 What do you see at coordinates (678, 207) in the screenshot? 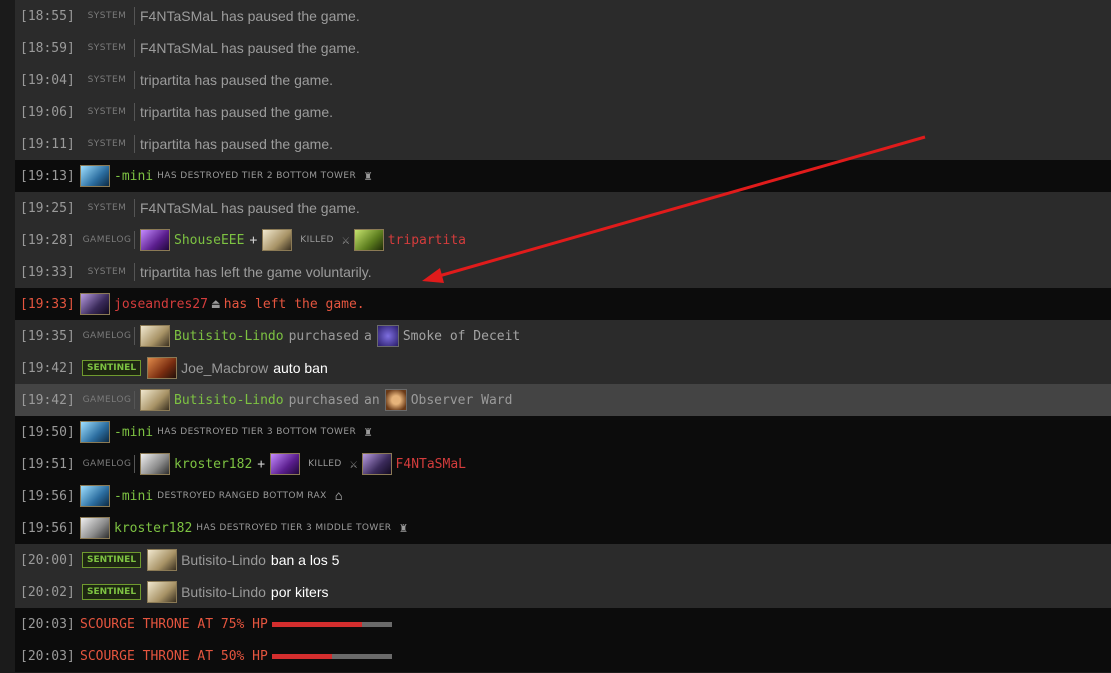
I see `arrow-line` at bounding box center [678, 207].